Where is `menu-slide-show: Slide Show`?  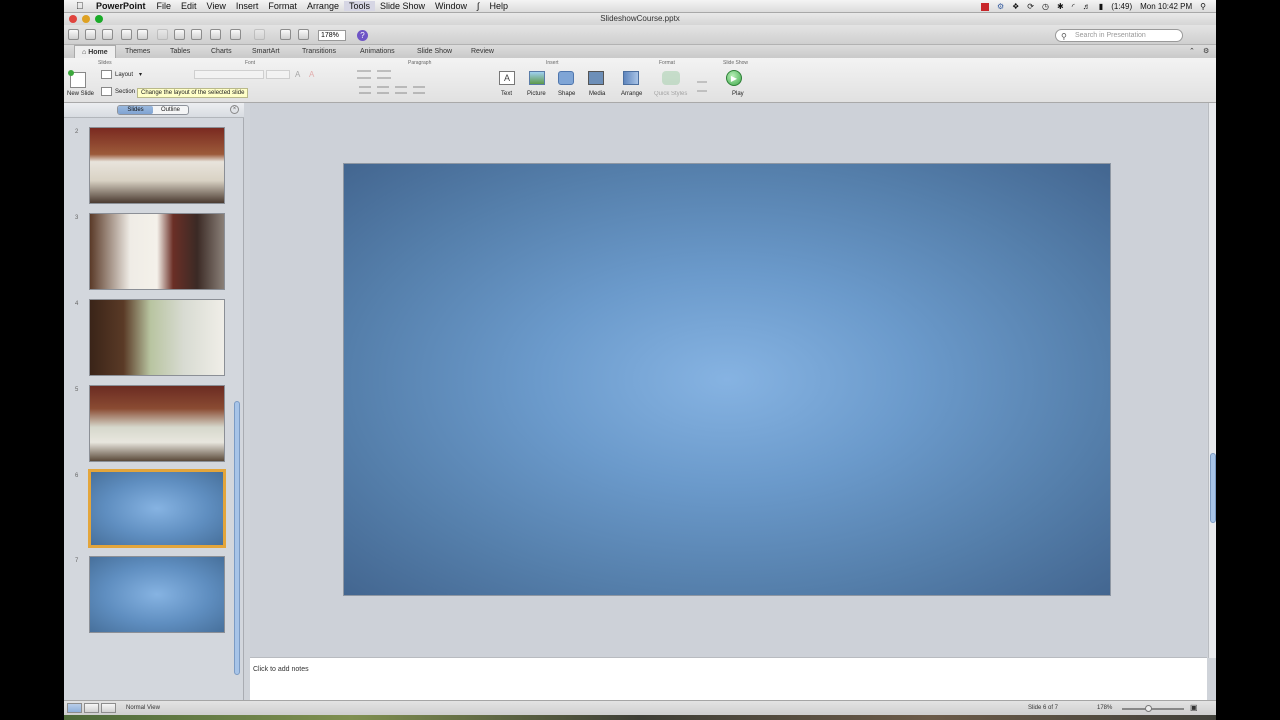 menu-slide-show: Slide Show is located at coordinates (402, 6).